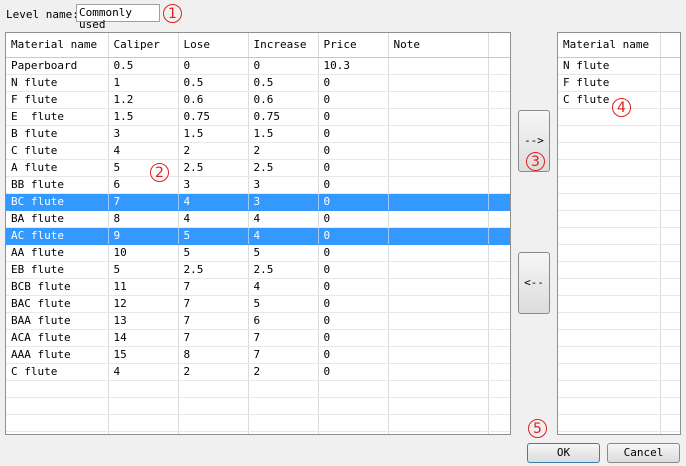 The height and width of the screenshot is (466, 686). Describe the element at coordinates (258, 287) in the screenshot. I see `table-row: BCB flute 11 7 4 0` at that location.